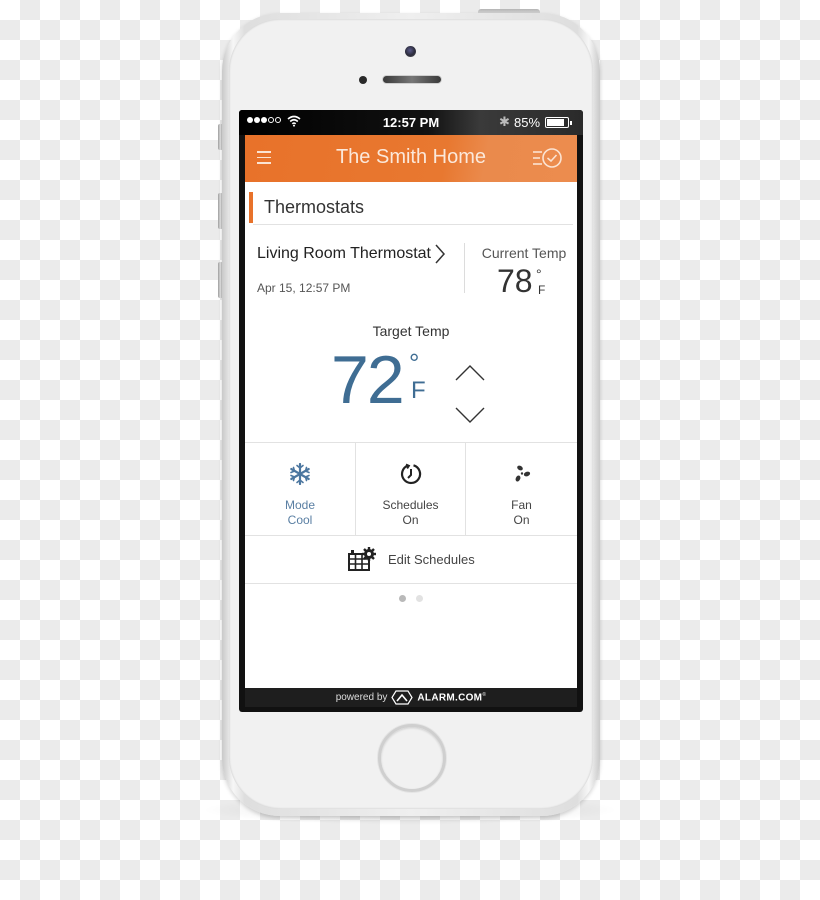 Image resolution: width=820 pixels, height=900 pixels. What do you see at coordinates (521, 474) in the screenshot?
I see `fan-icon` at bounding box center [521, 474].